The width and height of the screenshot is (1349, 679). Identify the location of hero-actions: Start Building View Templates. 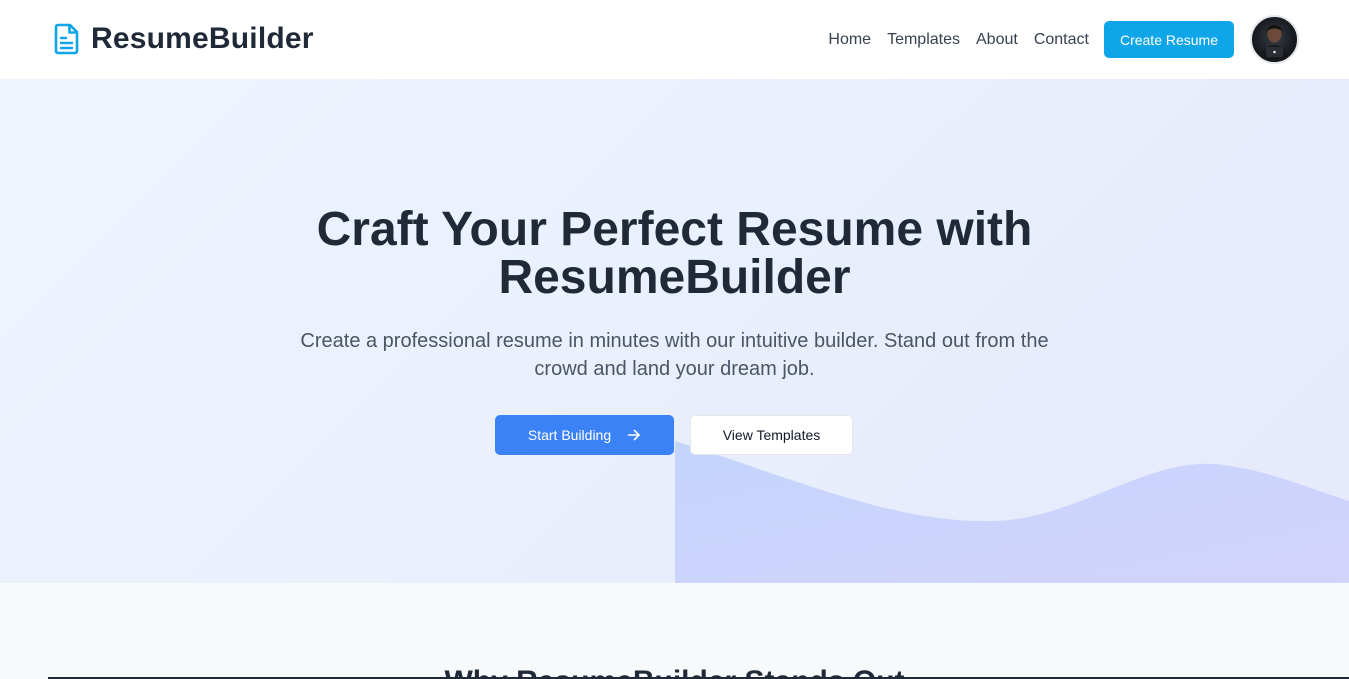
(674, 435).